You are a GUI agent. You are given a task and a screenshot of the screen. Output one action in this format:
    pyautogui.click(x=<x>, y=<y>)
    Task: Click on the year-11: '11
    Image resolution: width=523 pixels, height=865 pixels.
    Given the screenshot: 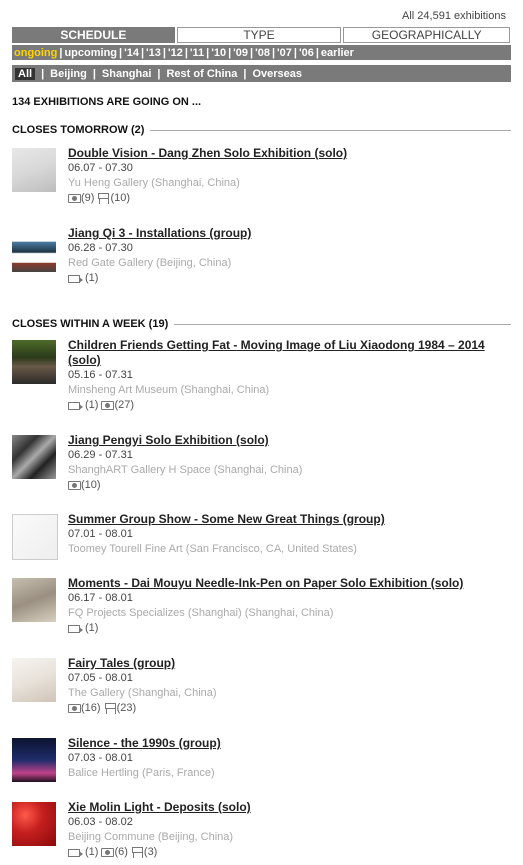 What is the action you would take?
    pyautogui.click(x=197, y=53)
    